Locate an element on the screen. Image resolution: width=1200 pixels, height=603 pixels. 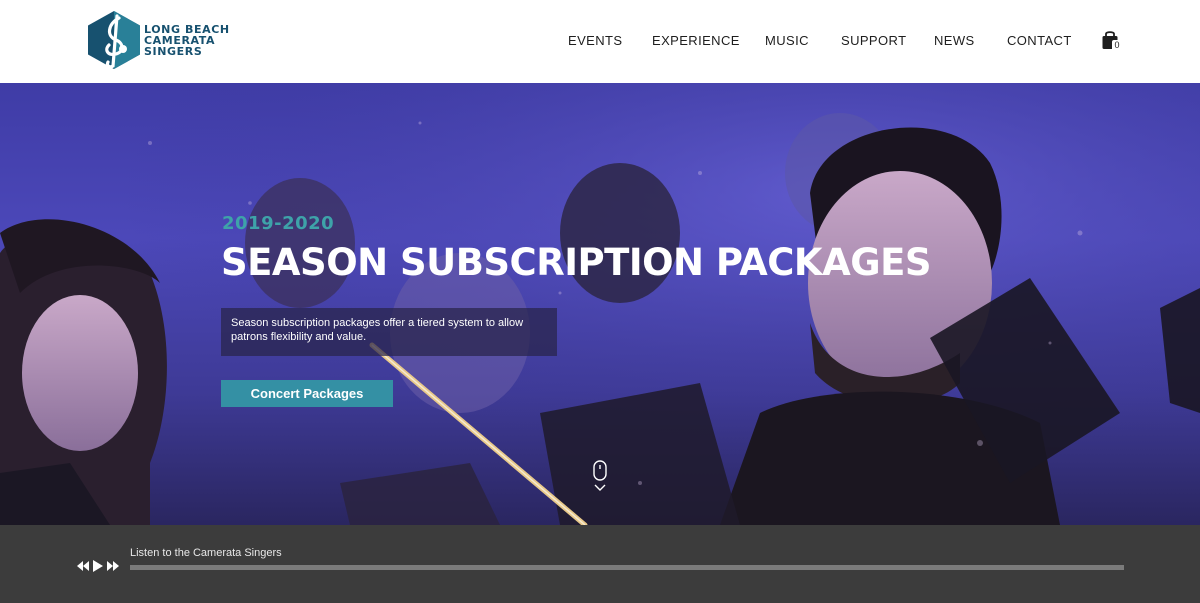
nav-music: MUSIC is located at coordinates (787, 41).